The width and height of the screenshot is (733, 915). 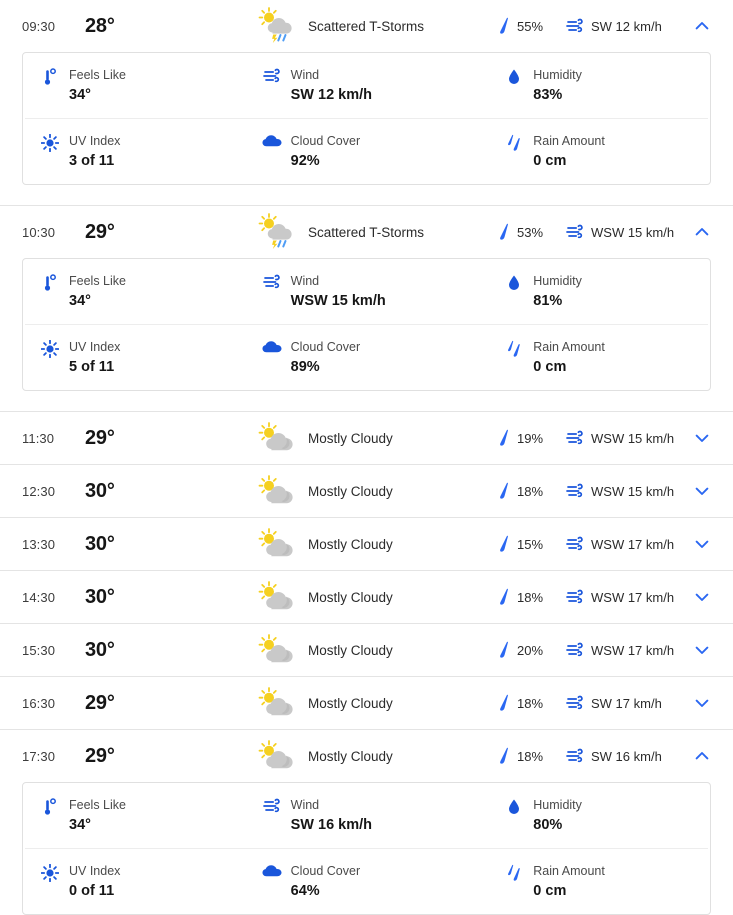 I want to click on detail-rain-amount-value: 0 cm, so click(x=550, y=367).